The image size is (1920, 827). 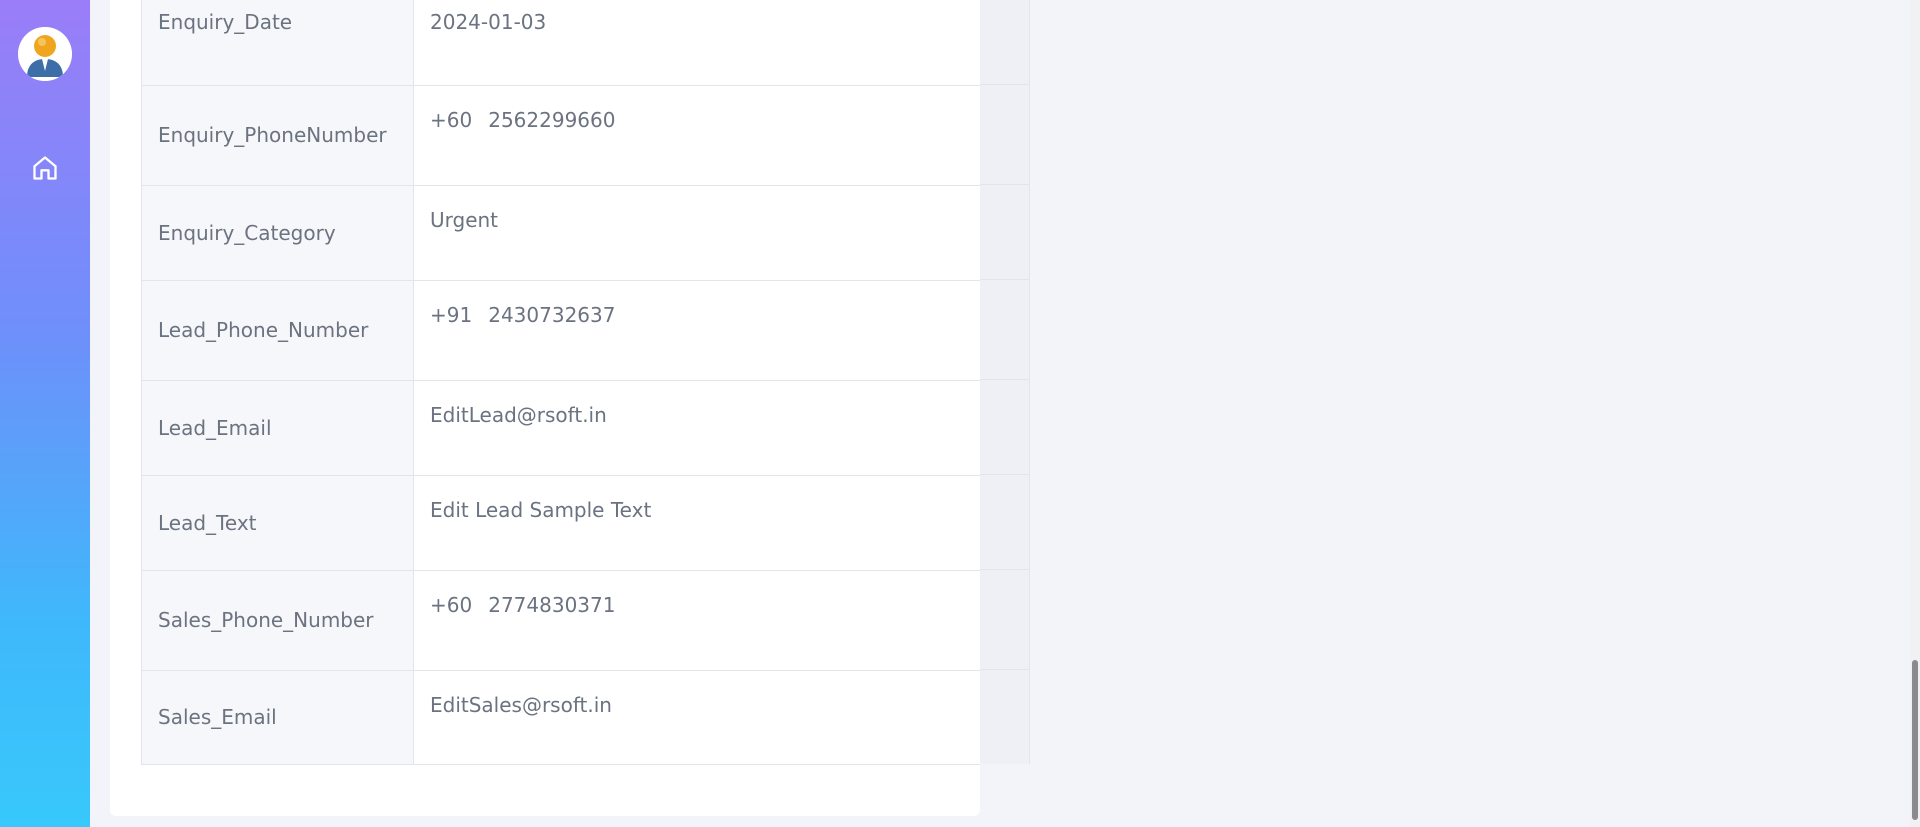 What do you see at coordinates (696, 717) in the screenshot?
I see `row-value: EditSales@rsoft.in` at bounding box center [696, 717].